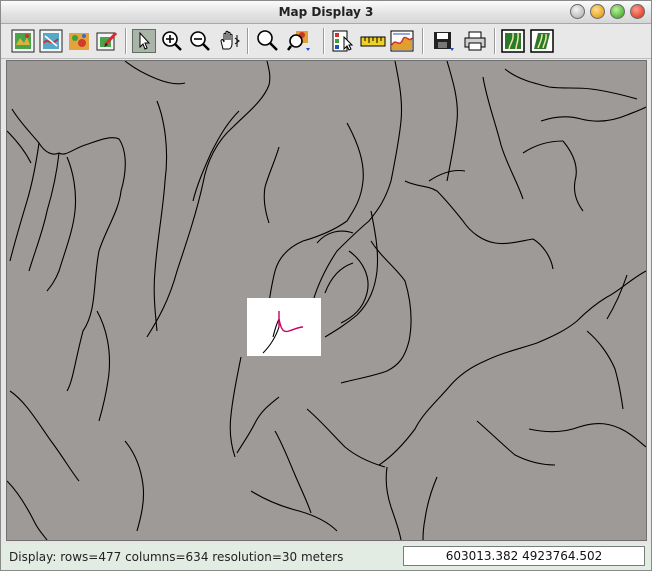  I want to click on pan-icon, so click(228, 41).